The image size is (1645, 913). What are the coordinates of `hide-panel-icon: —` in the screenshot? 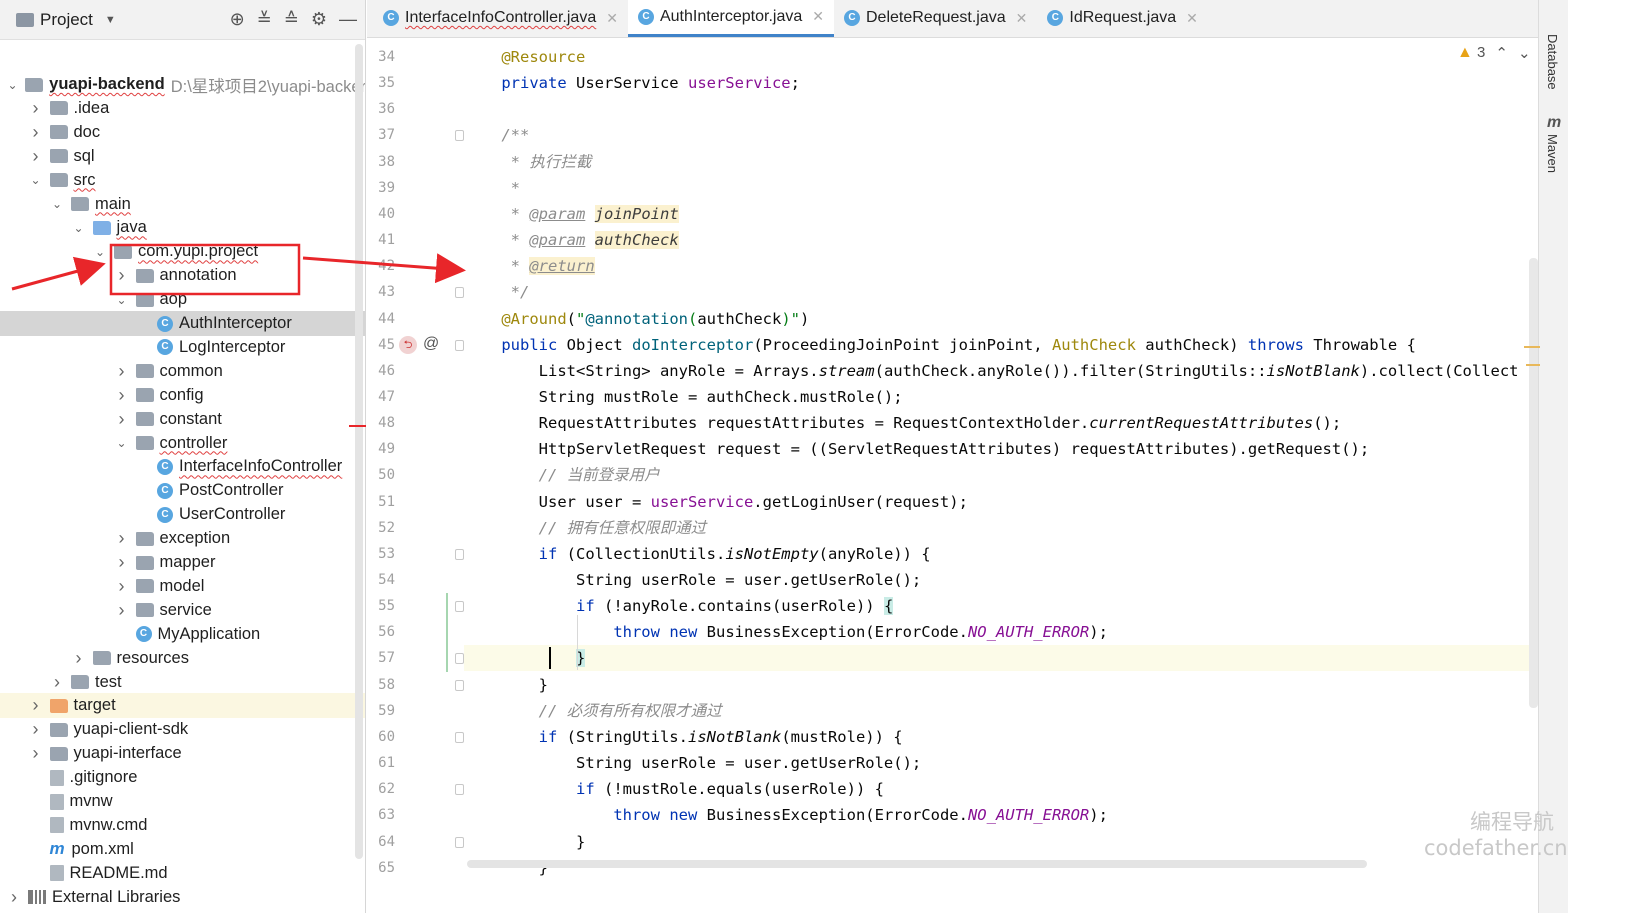 It's located at (348, 19).